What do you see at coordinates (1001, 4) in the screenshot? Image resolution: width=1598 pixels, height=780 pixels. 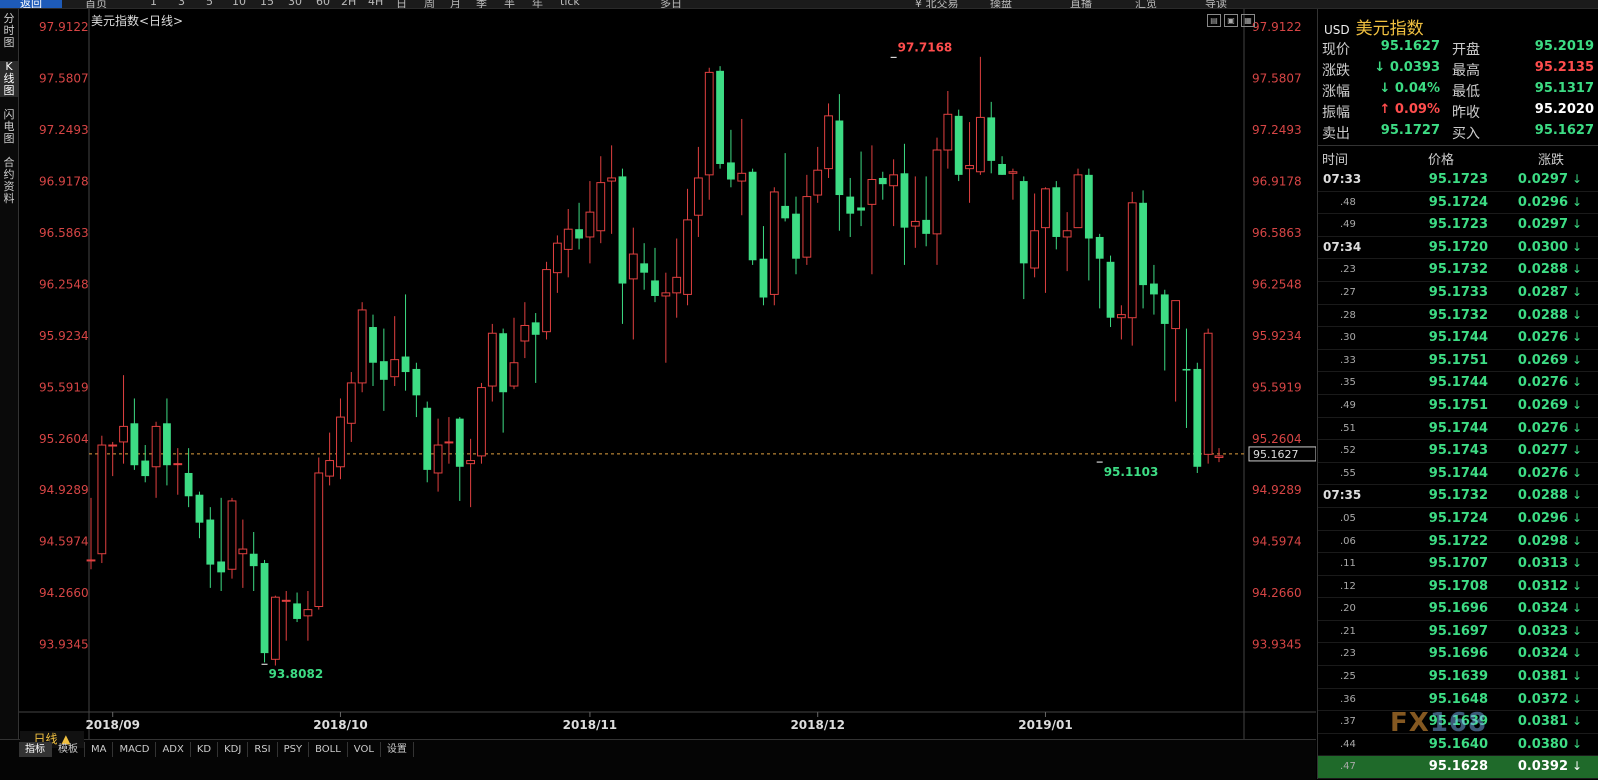 I see `toolbar-item: 操盘` at bounding box center [1001, 4].